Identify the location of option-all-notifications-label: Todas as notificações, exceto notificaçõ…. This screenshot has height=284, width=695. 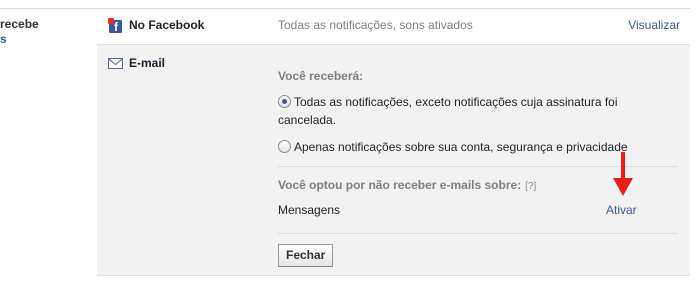
(448, 111).